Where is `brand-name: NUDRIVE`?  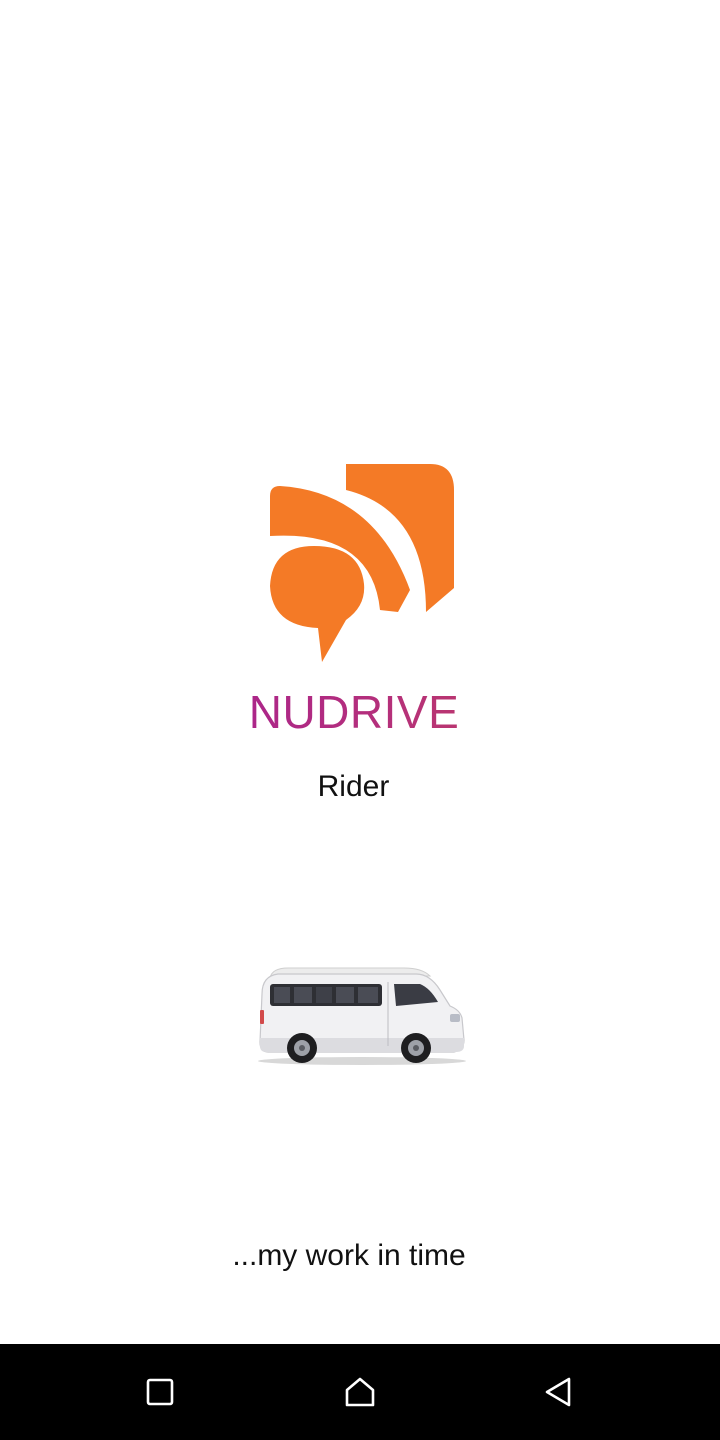 brand-name: NUDRIVE is located at coordinates (354, 712).